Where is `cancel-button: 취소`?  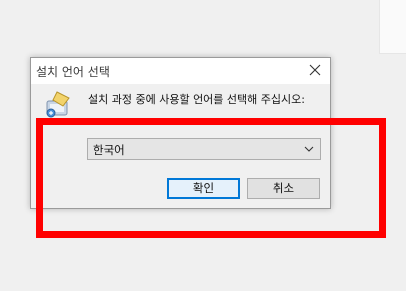
cancel-button: 취소 is located at coordinates (283, 188).